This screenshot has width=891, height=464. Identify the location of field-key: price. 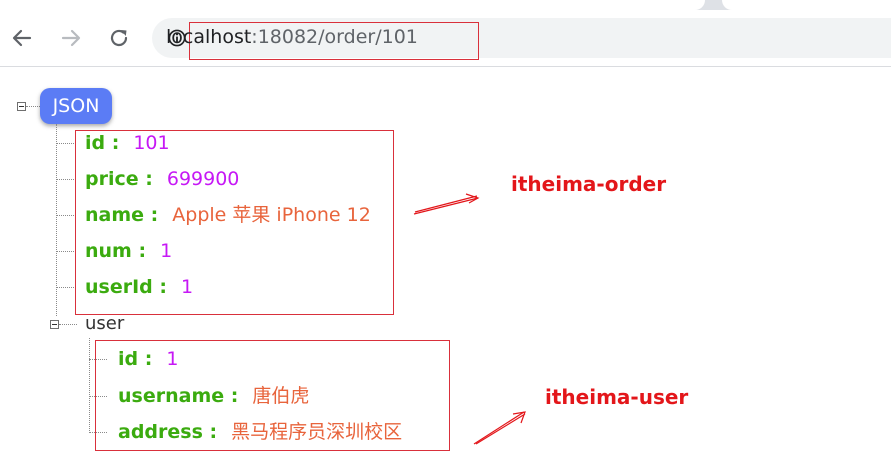
(112, 179).